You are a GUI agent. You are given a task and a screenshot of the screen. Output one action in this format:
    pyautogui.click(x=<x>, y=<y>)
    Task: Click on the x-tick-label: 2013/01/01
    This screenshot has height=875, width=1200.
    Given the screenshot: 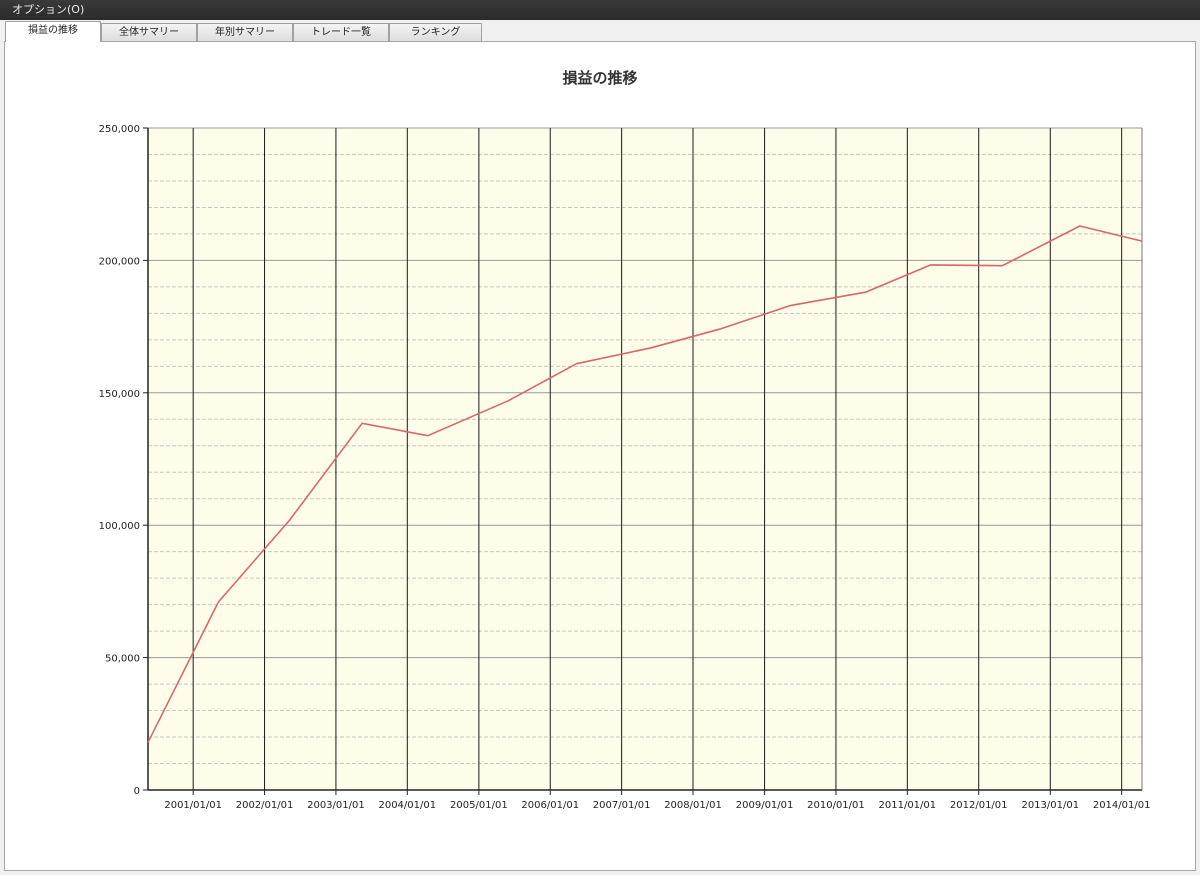 What is the action you would take?
    pyautogui.click(x=1050, y=805)
    